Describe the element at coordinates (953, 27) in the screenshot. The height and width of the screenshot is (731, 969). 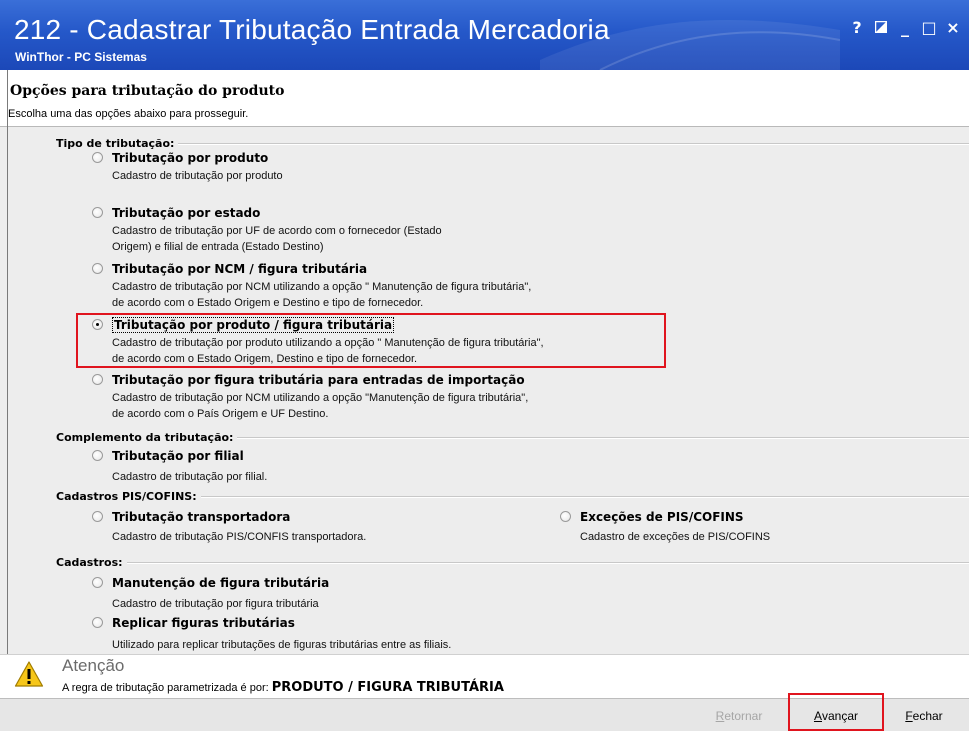
I see `close-button: ×` at that location.